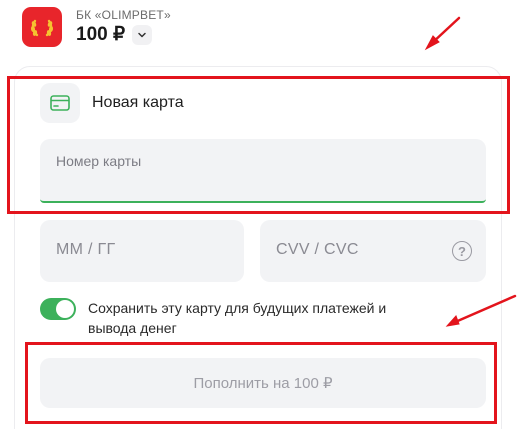 The width and height of the screenshot is (517, 429). I want to click on annotation-arrows, so click(470, 171).